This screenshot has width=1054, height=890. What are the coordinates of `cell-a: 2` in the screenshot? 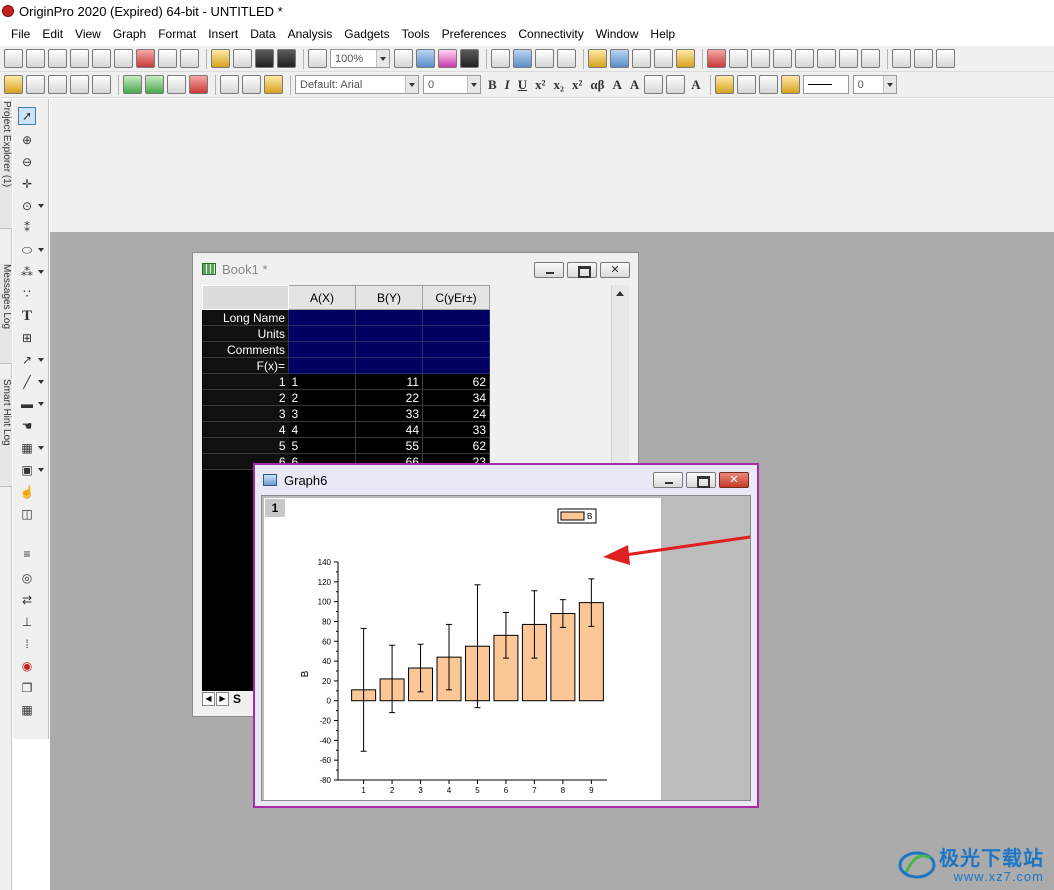 It's located at (322, 397).